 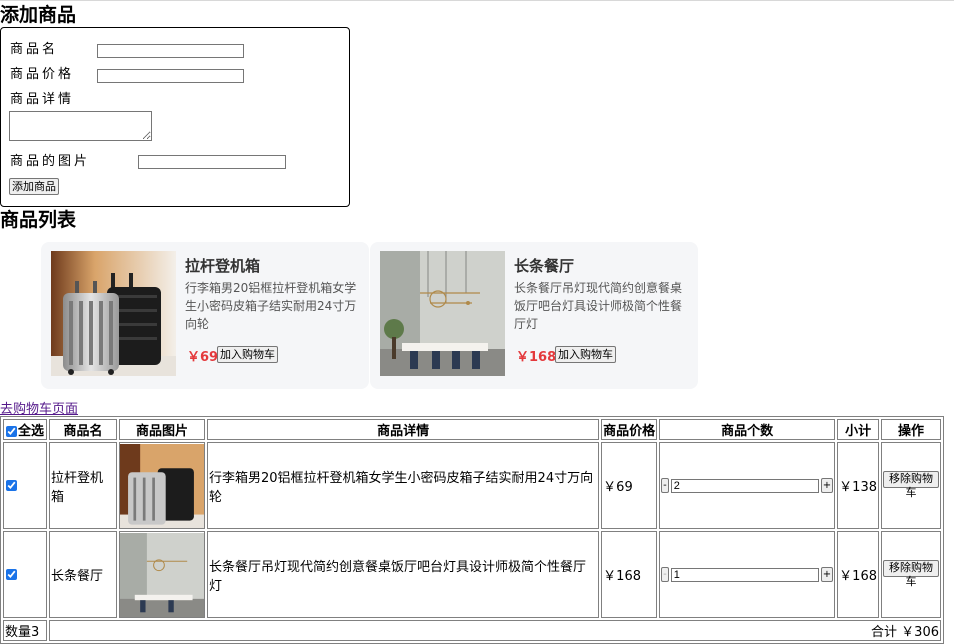 I want to click on product-detail-label: 商品详情, so click(x=42, y=99).